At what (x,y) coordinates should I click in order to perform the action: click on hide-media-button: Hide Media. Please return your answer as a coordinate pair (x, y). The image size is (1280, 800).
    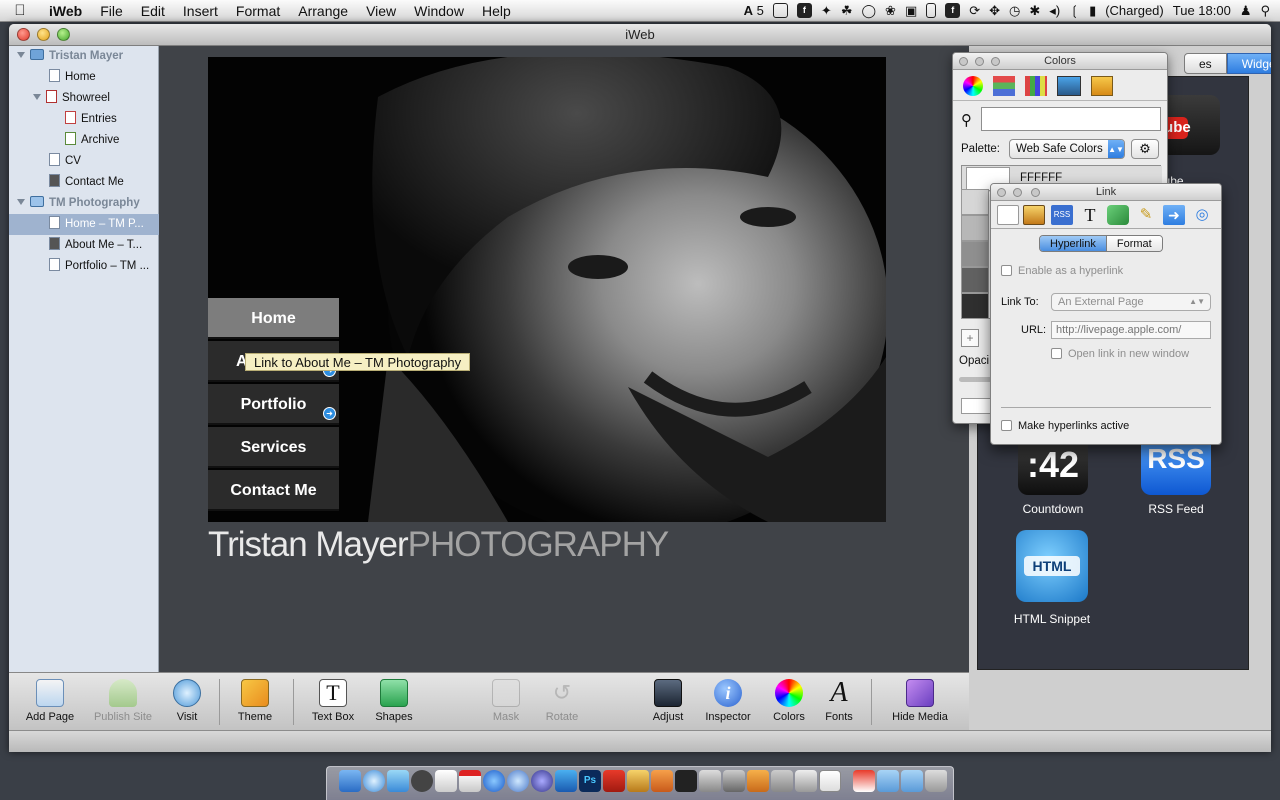
    Looking at the image, I should click on (920, 700).